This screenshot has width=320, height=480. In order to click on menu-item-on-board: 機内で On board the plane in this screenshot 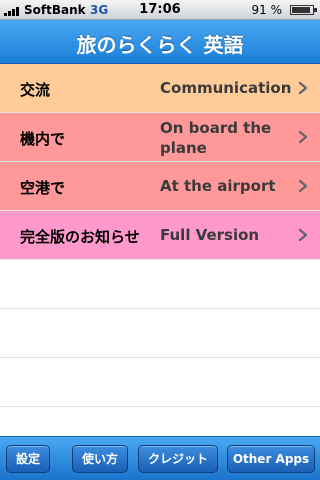, I will do `click(160, 137)`.